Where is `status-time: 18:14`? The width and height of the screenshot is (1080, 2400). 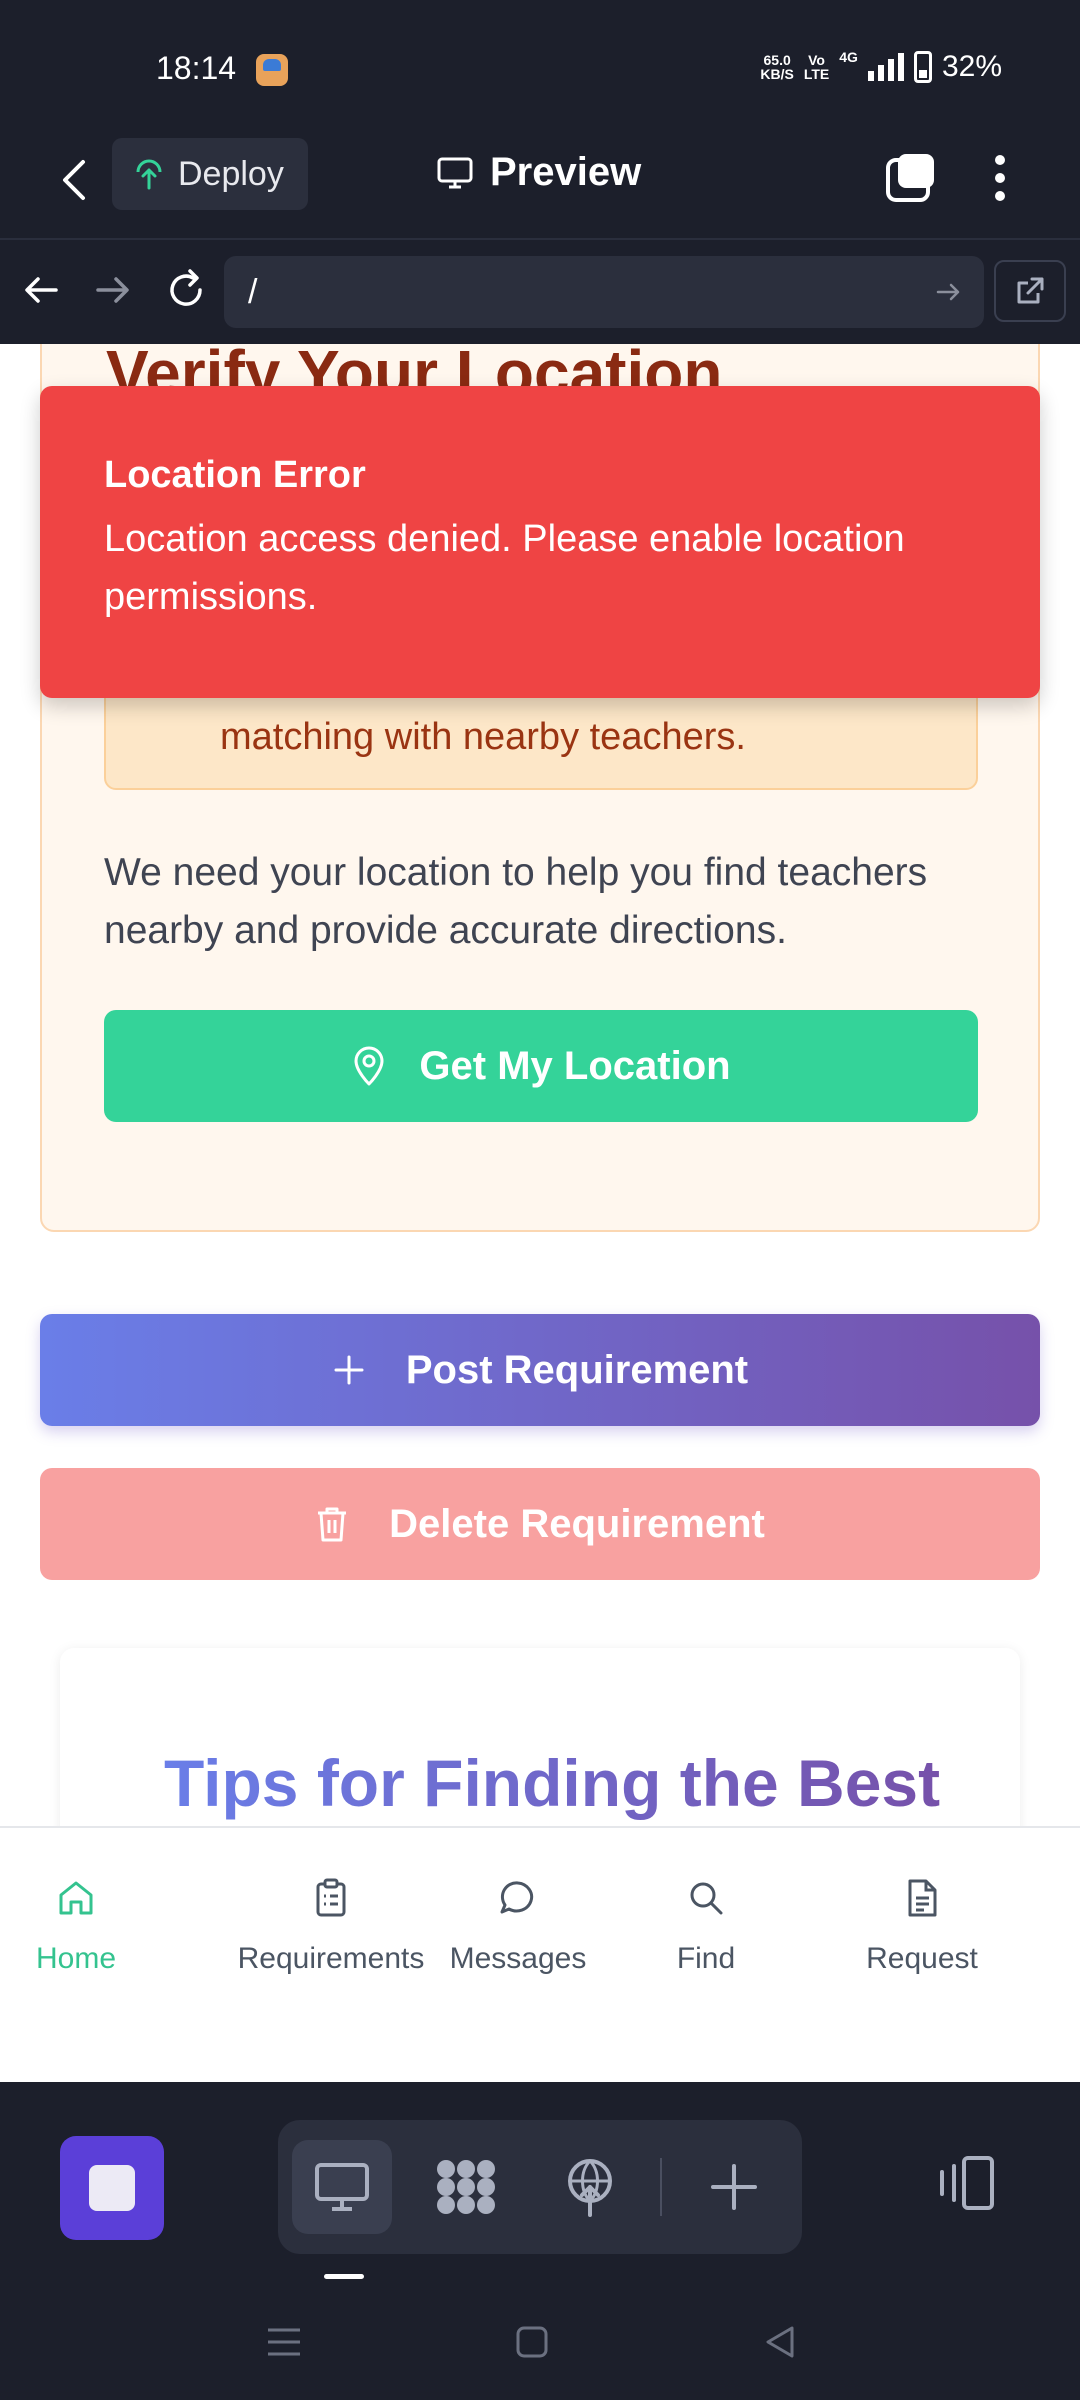 status-time: 18:14 is located at coordinates (196, 68).